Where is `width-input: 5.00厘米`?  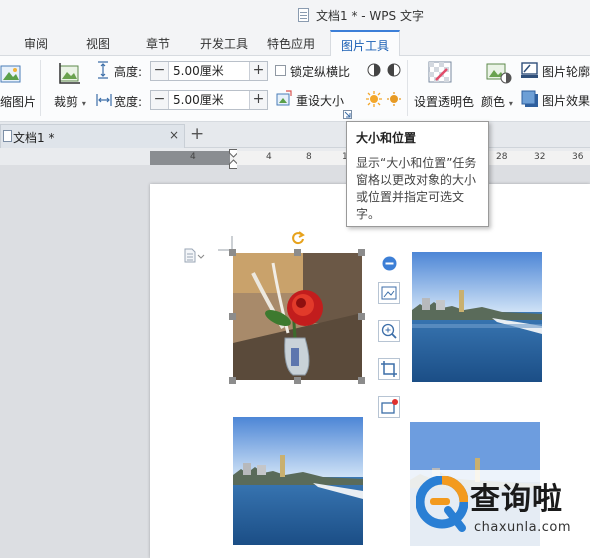
width-input: 5.00厘米 is located at coordinates (209, 100).